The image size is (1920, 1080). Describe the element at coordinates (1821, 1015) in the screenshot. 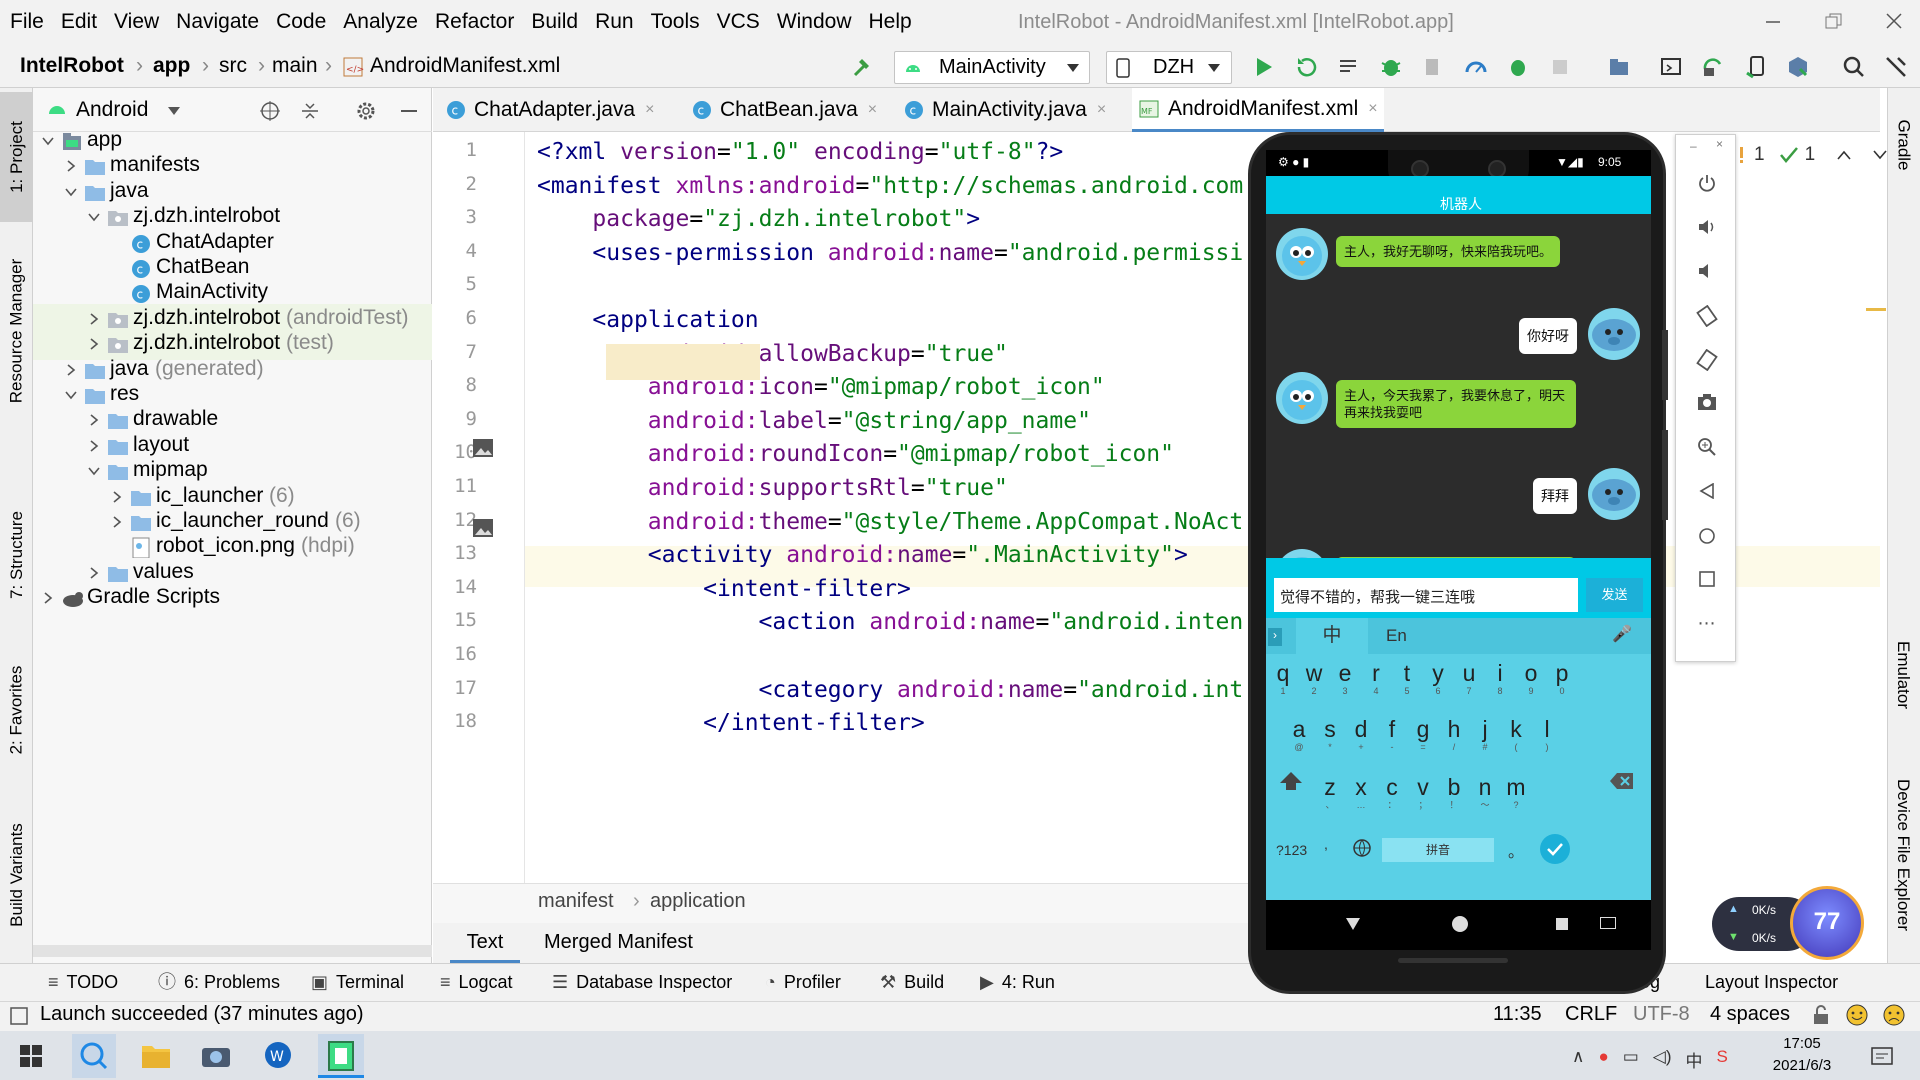

I see `lock-icon` at that location.